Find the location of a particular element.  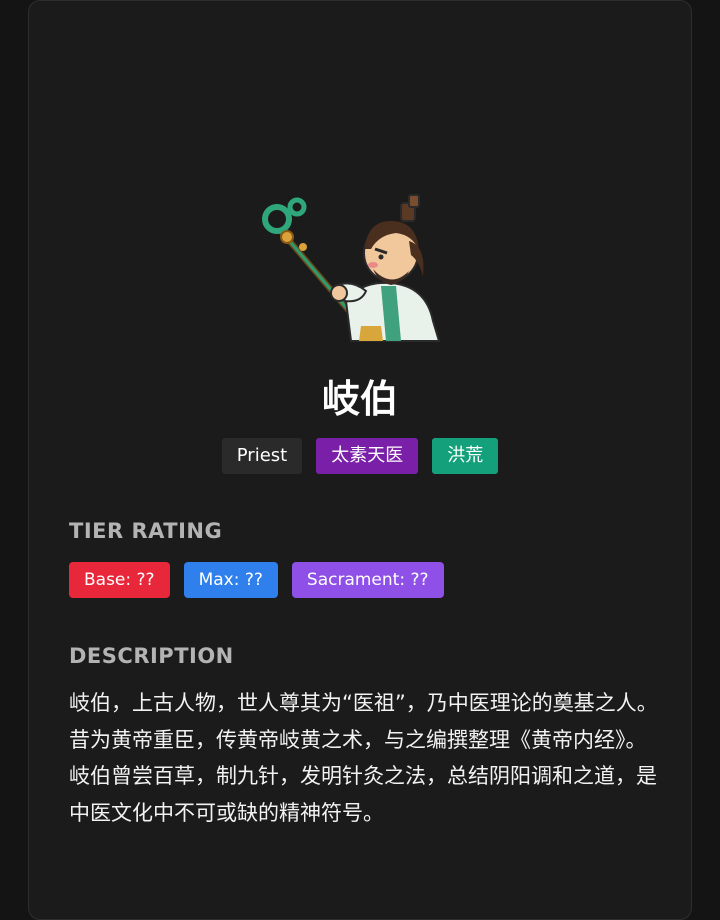

hero-name: 岐伯 is located at coordinates (359, 399).